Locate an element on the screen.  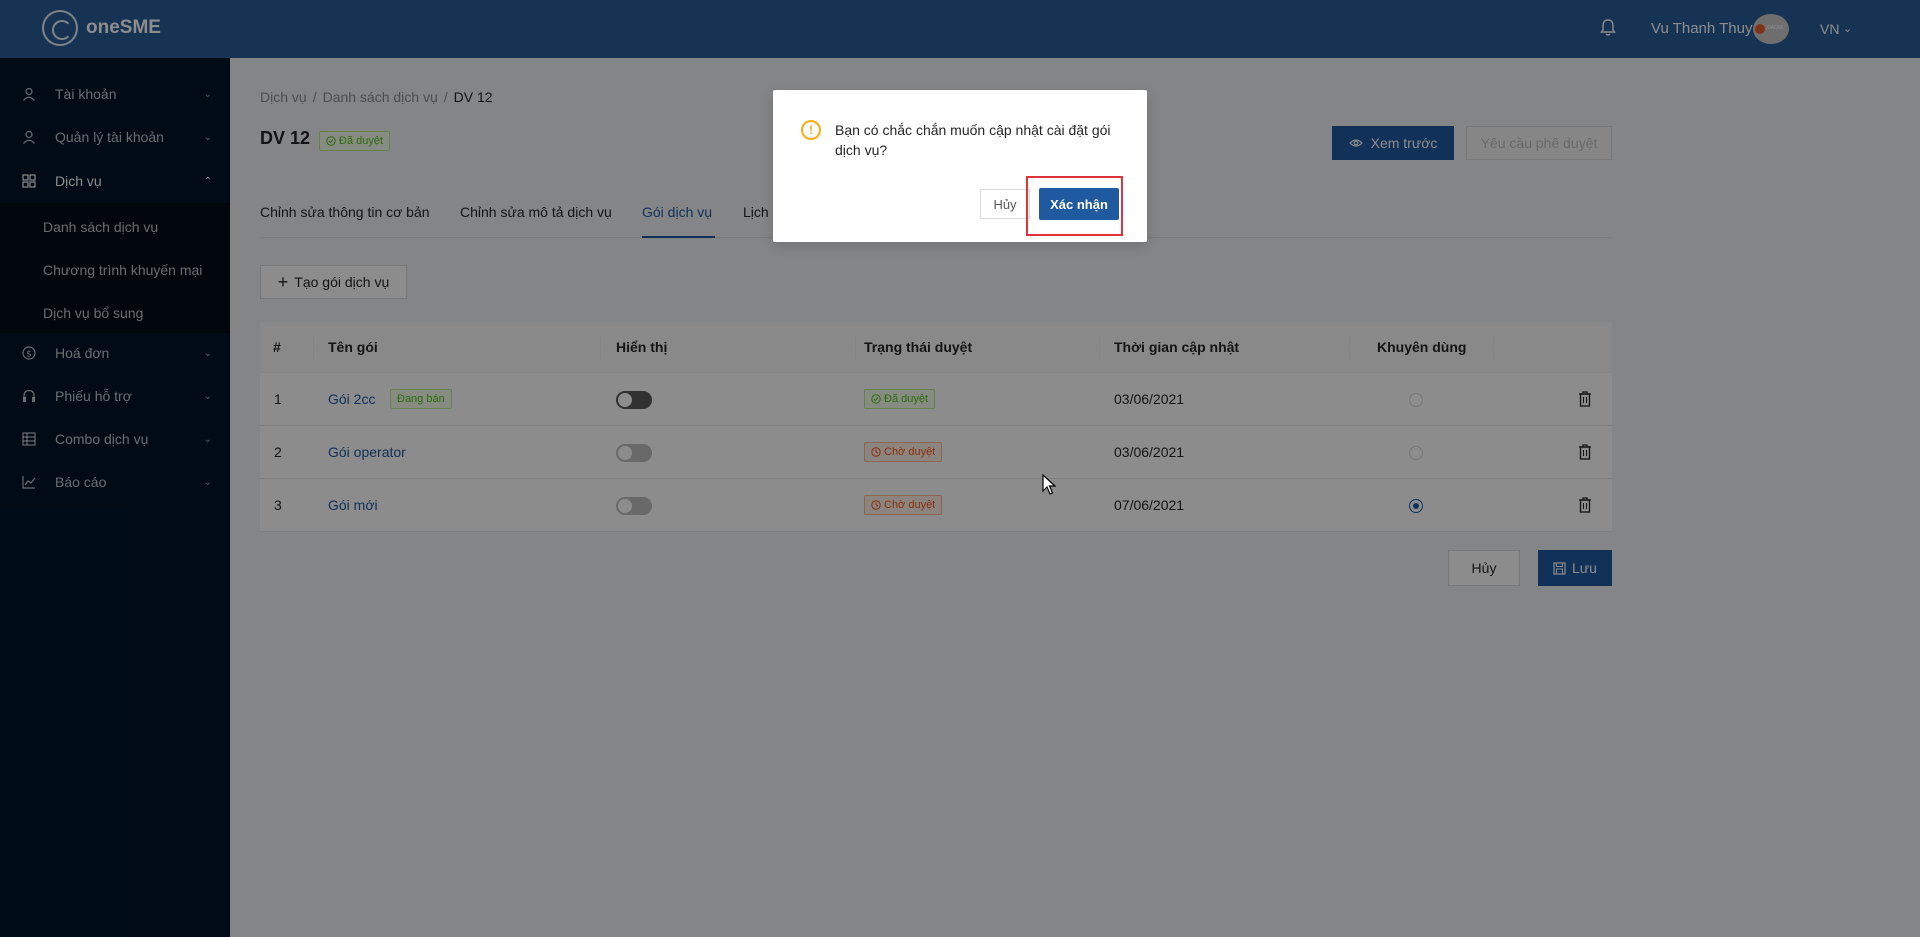
exclamation-circle-icon: ! is located at coordinates (811, 130).